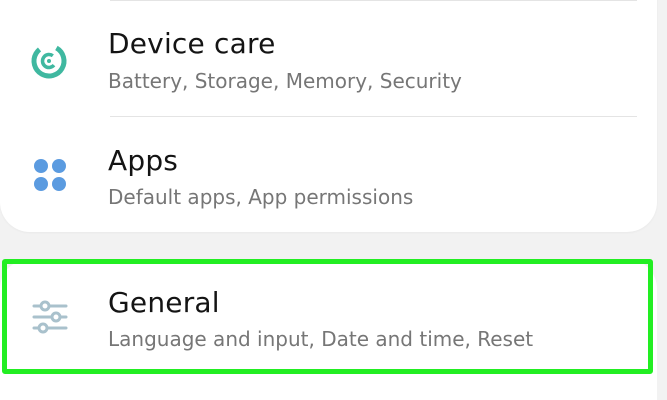 The height and width of the screenshot is (400, 667). Describe the element at coordinates (50, 317) in the screenshot. I see `sliders-icon` at that location.